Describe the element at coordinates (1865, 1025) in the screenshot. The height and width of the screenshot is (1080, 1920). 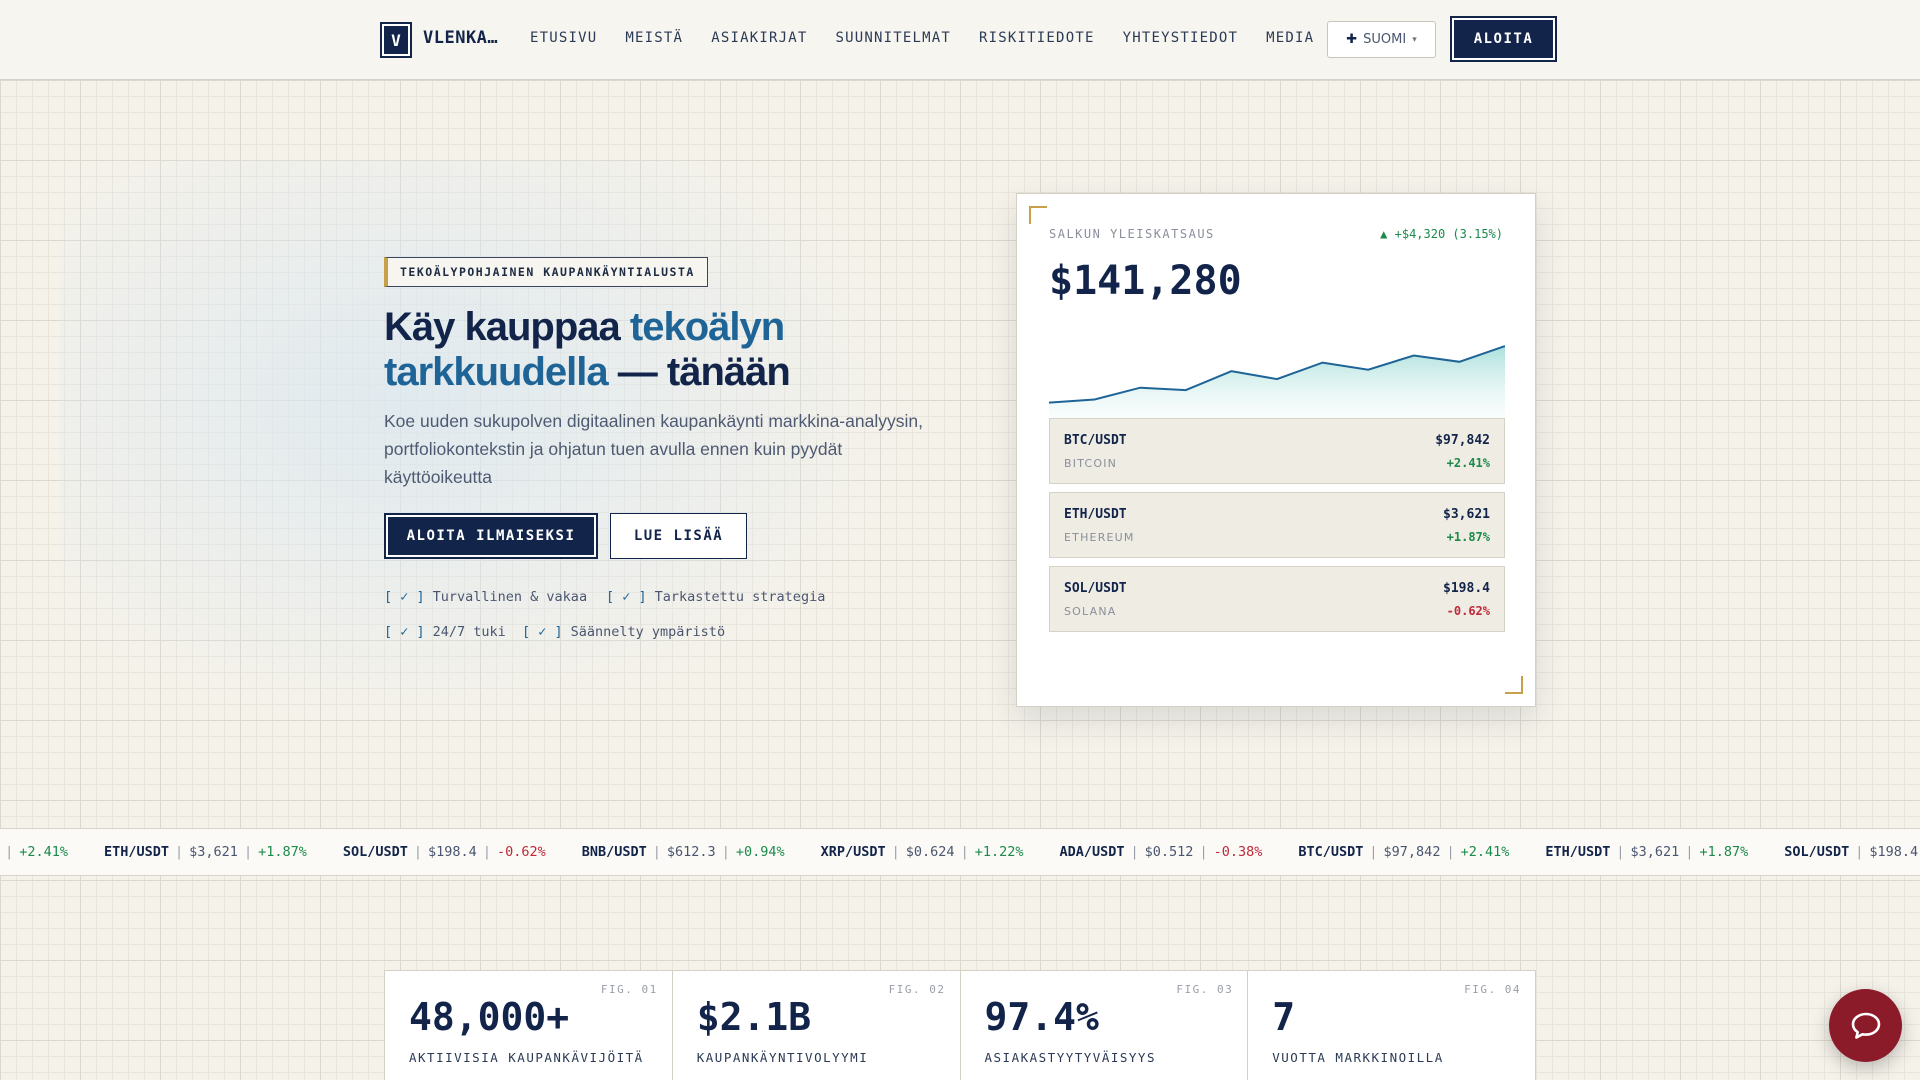
I see `chat-button` at that location.